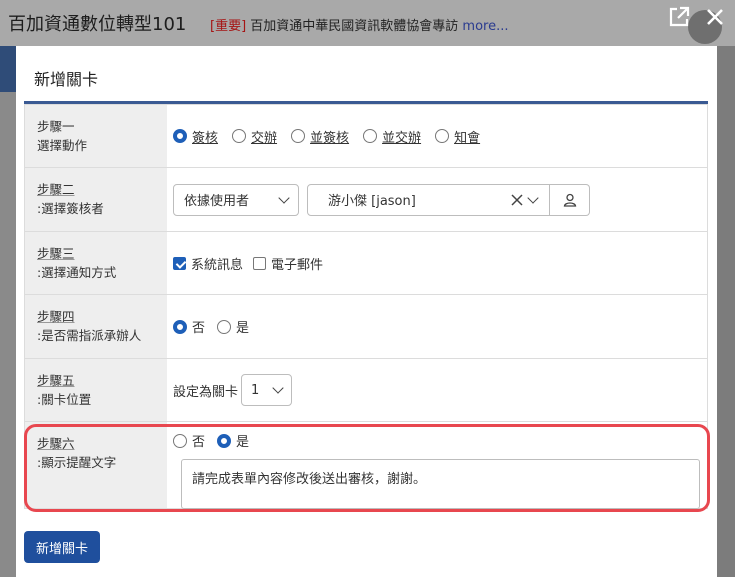  What do you see at coordinates (217, 265) in the screenshot?
I see `notify-system-label: 系統訊息` at bounding box center [217, 265].